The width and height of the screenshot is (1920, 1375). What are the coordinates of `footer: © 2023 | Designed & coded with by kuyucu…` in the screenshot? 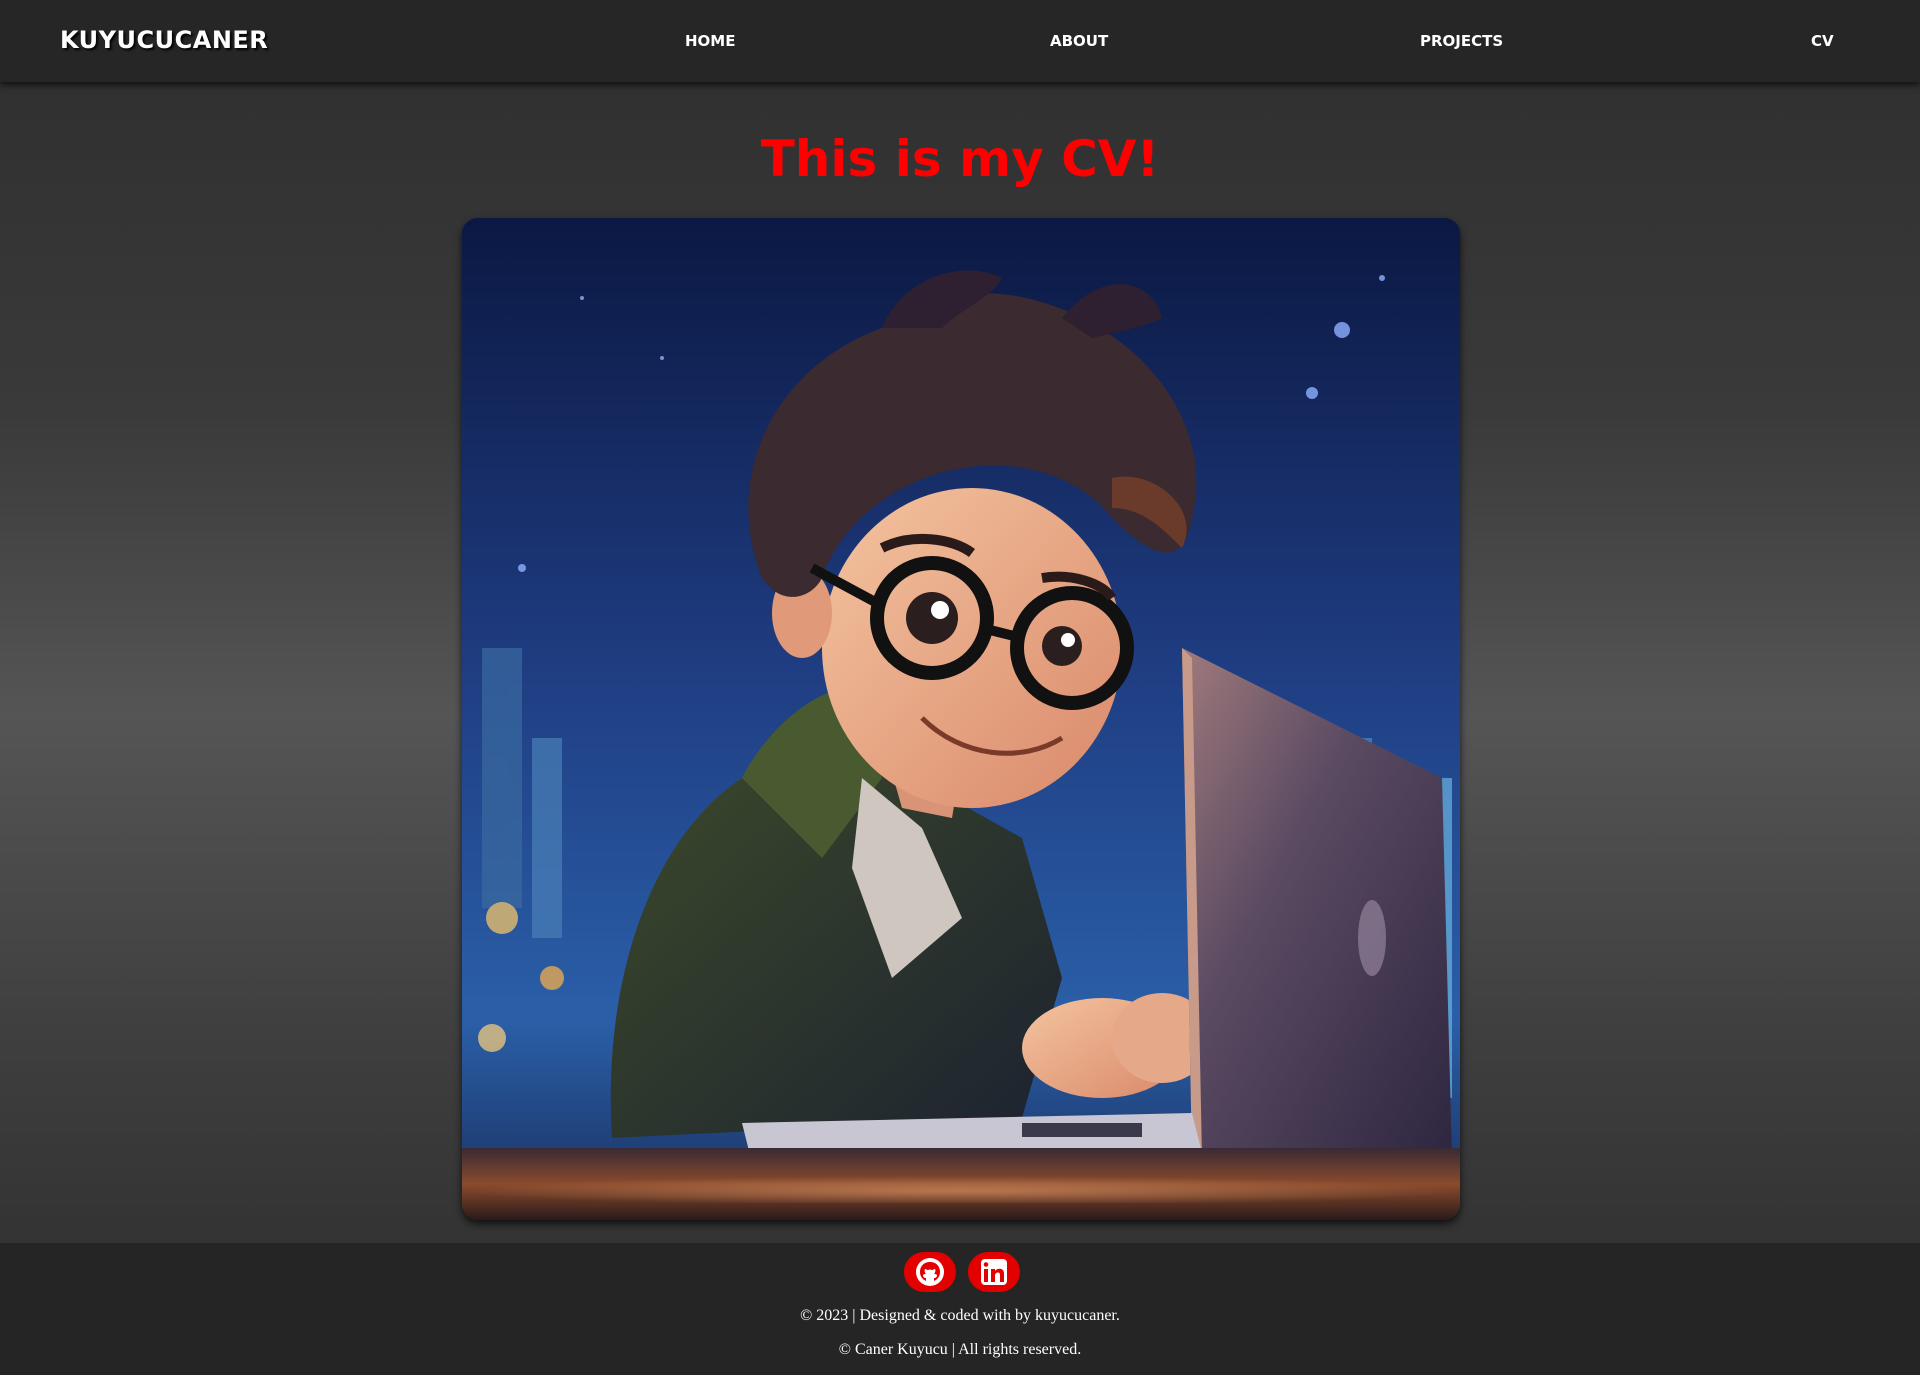 It's located at (960, 1309).